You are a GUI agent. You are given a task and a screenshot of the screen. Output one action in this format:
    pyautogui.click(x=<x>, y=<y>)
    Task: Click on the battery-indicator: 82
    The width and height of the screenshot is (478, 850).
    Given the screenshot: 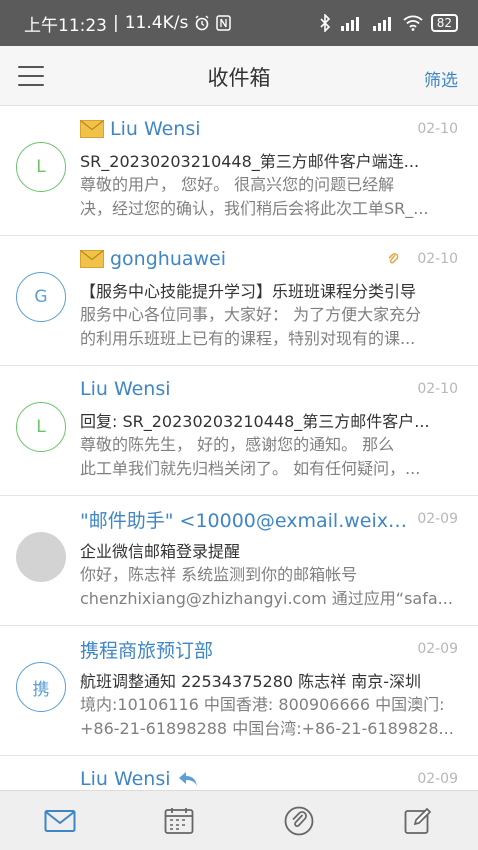 What is the action you would take?
    pyautogui.click(x=444, y=23)
    